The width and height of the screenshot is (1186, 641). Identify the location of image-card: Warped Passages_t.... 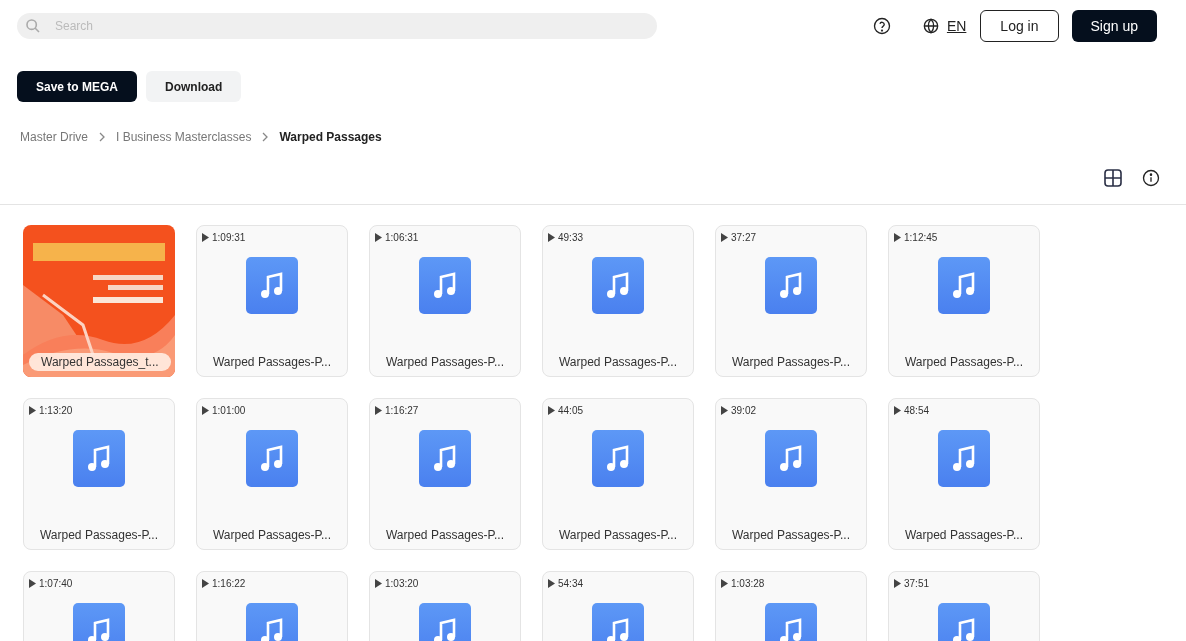
(99, 301).